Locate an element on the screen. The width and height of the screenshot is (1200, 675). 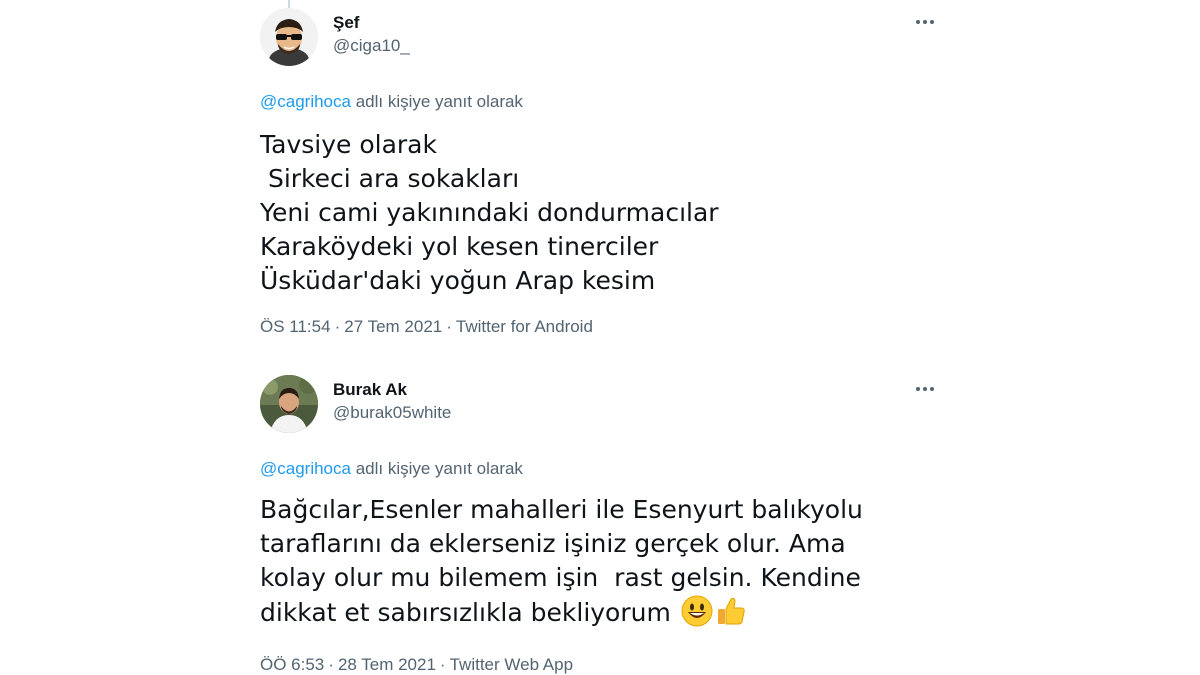
display-name: Burak Ak is located at coordinates (392, 390).